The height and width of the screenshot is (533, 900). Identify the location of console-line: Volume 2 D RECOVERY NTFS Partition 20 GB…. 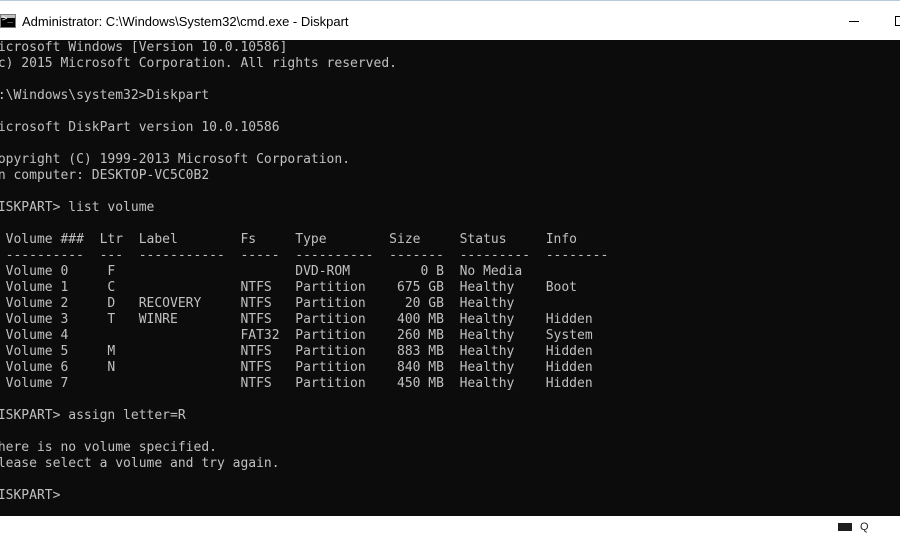
(257, 303).